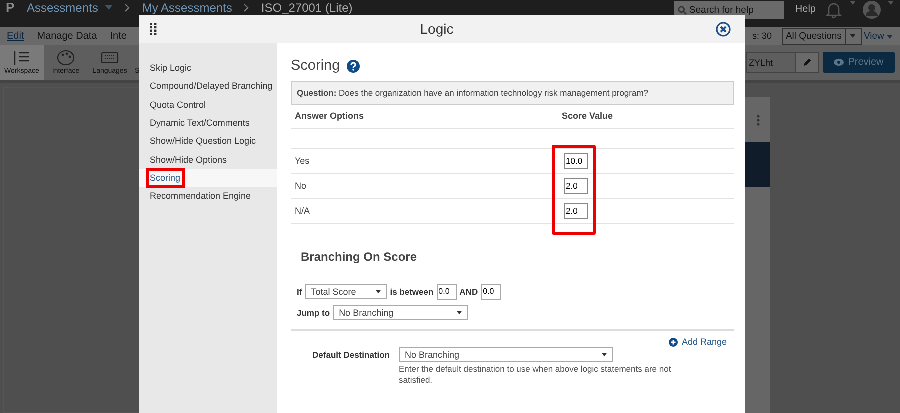  Describe the element at coordinates (208, 86) in the screenshot. I see `sidebar-item: Compound/Delayed Branching` at that location.